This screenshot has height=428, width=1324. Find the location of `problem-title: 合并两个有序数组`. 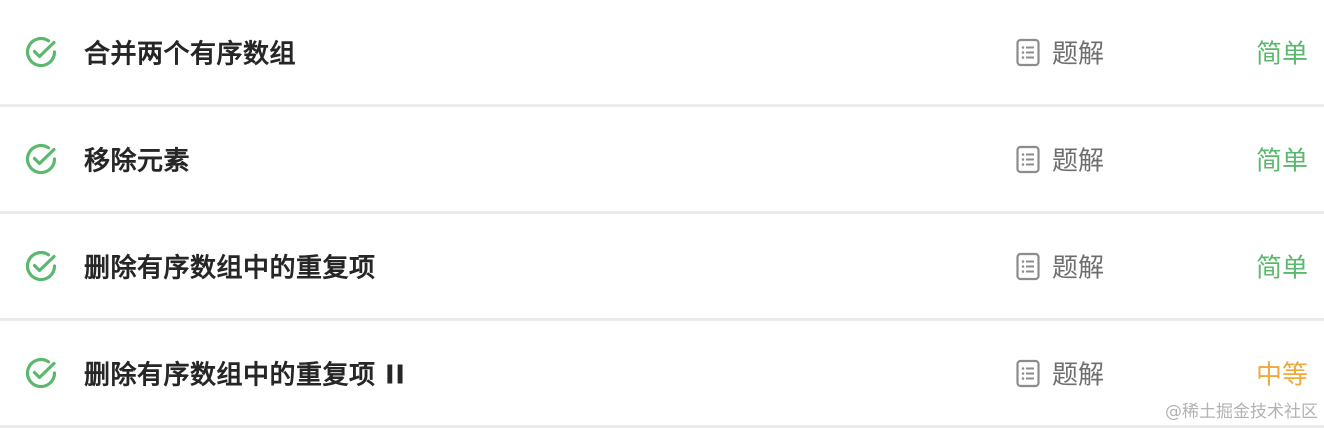

problem-title: 合并两个有序数组 is located at coordinates (190, 52).